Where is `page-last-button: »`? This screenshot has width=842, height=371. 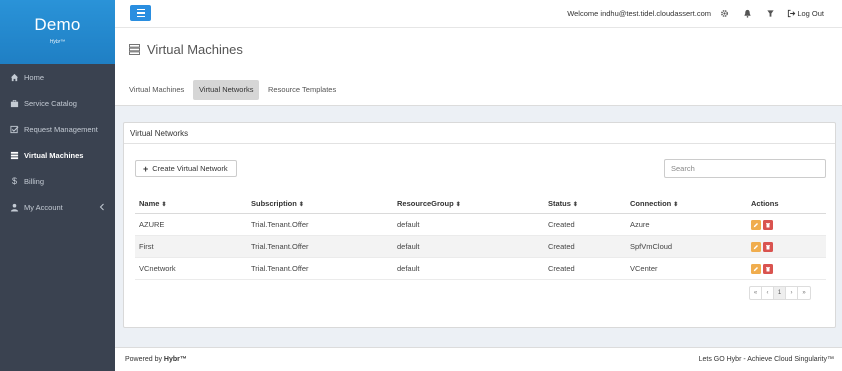 page-last-button: » is located at coordinates (804, 293).